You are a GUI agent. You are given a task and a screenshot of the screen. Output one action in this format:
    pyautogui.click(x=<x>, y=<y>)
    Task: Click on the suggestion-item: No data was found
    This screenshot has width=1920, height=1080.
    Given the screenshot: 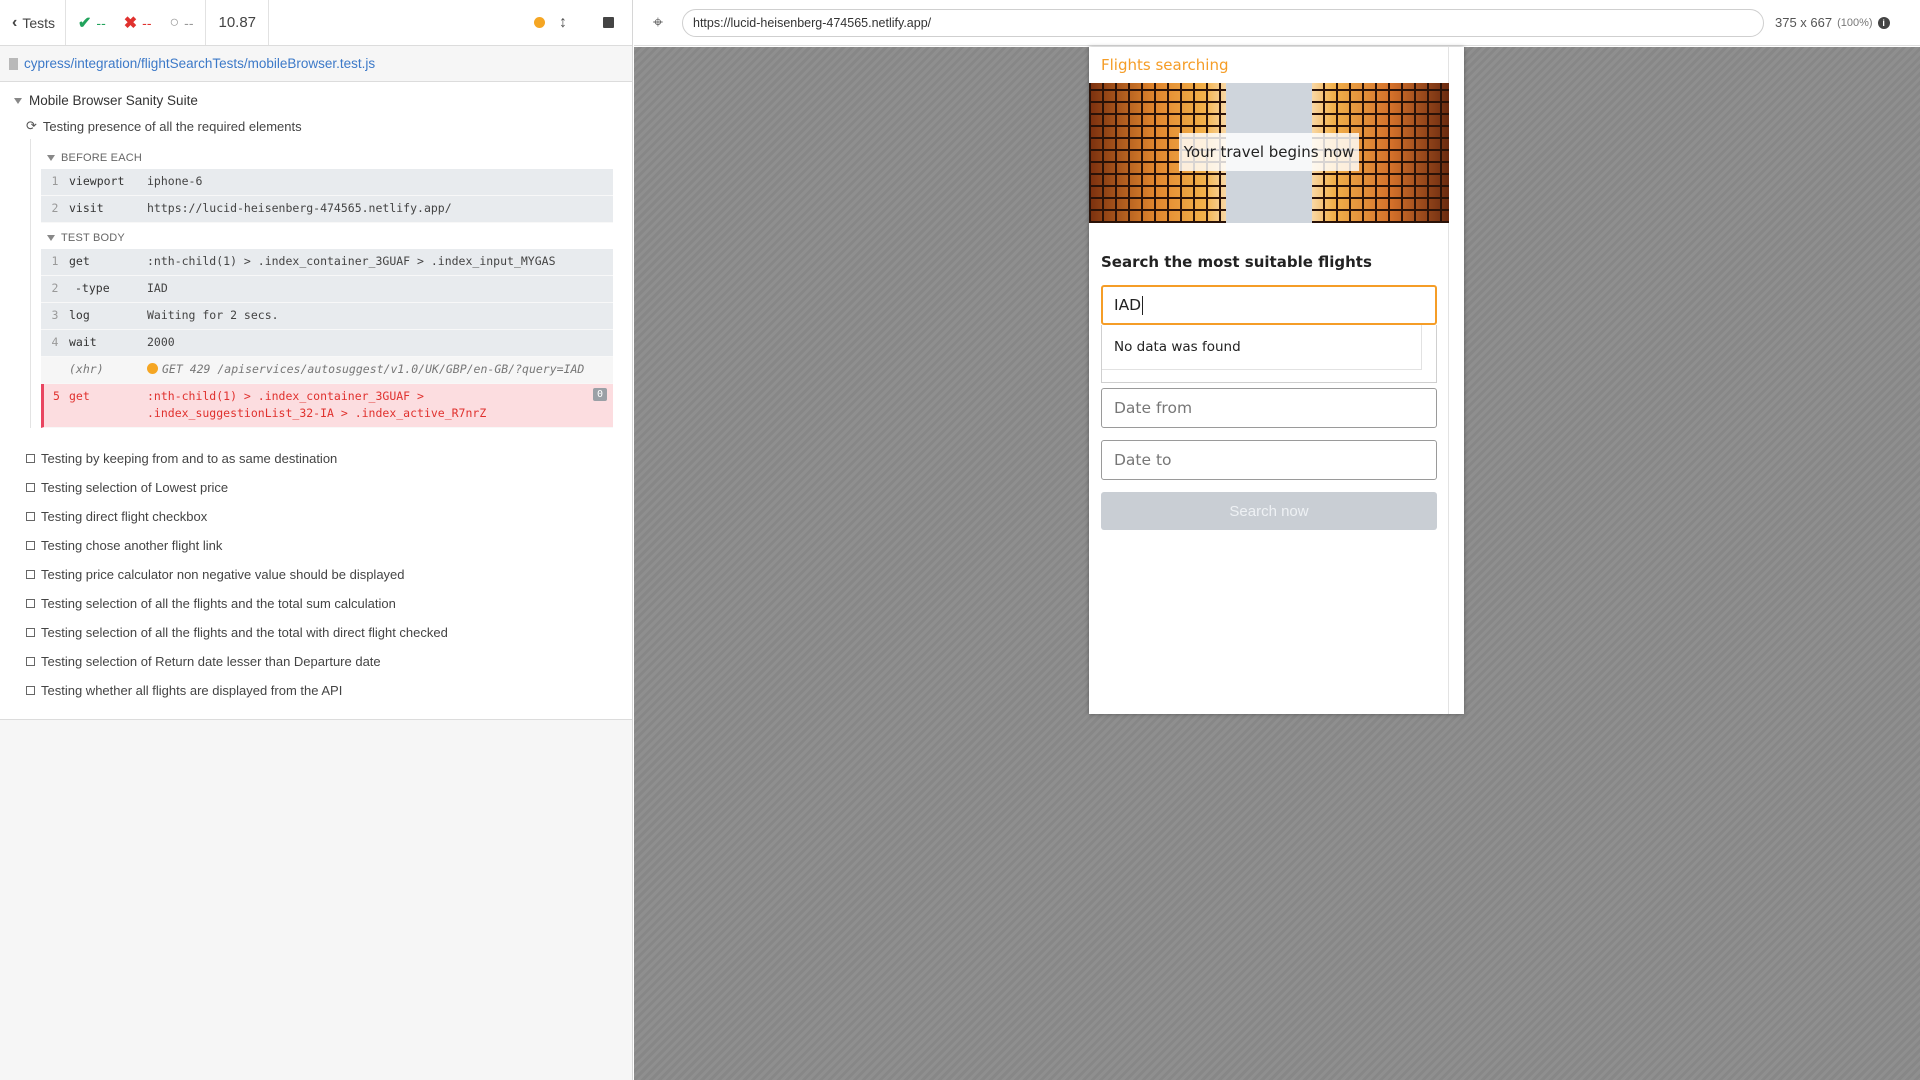 What is the action you would take?
    pyautogui.click(x=1262, y=347)
    